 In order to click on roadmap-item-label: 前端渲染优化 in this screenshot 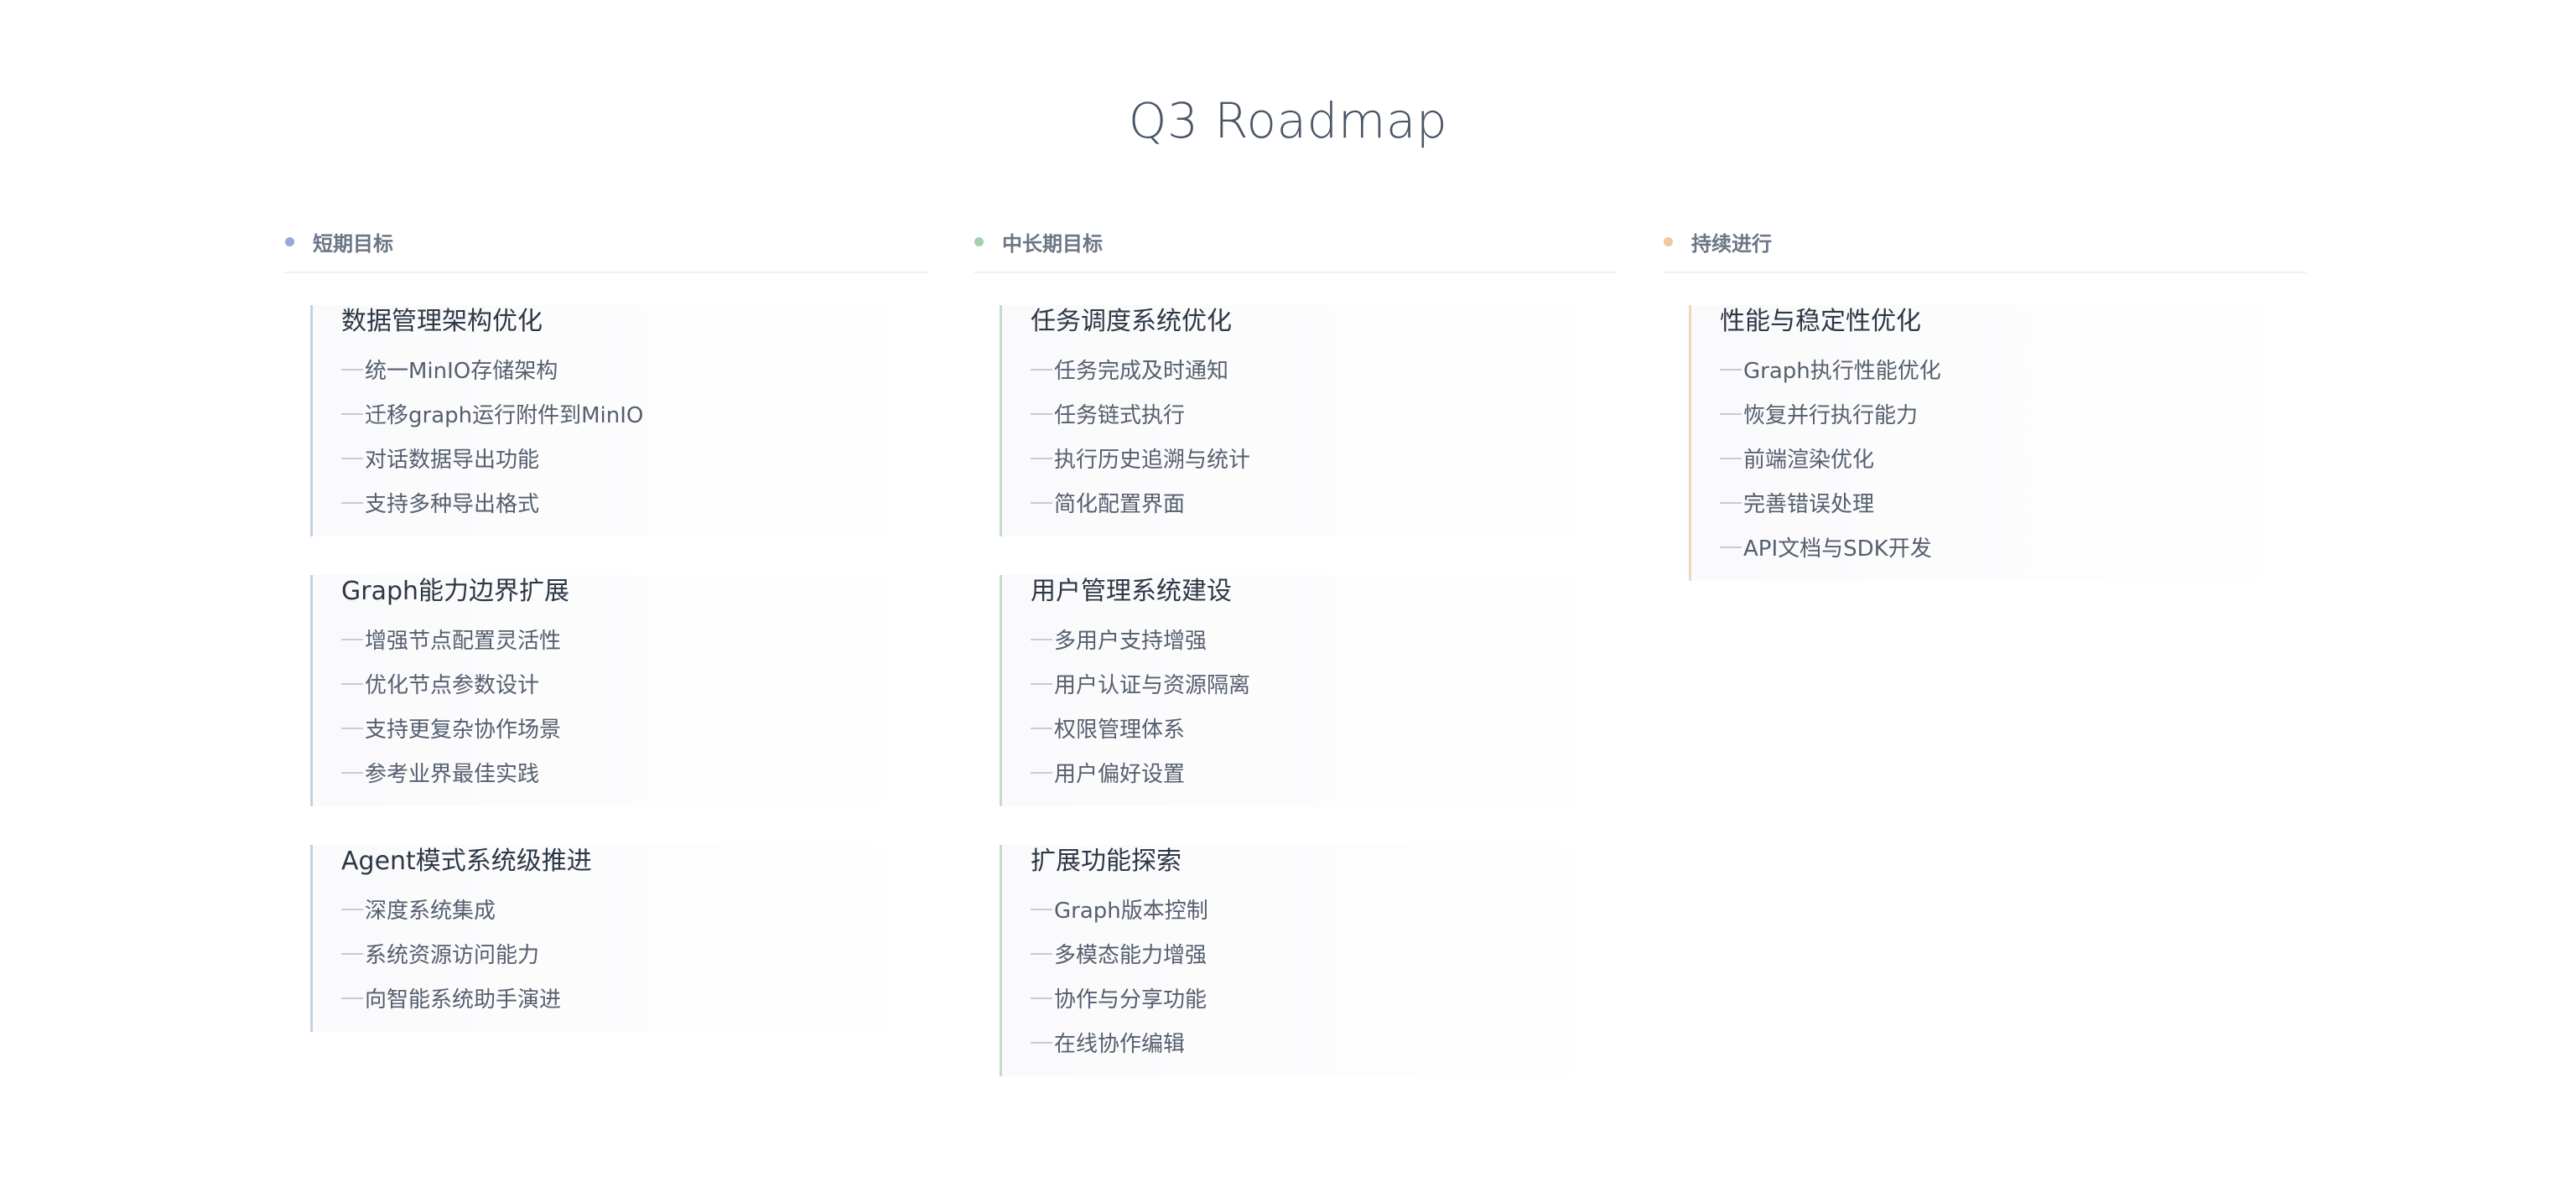, I will do `click(1809, 460)`.